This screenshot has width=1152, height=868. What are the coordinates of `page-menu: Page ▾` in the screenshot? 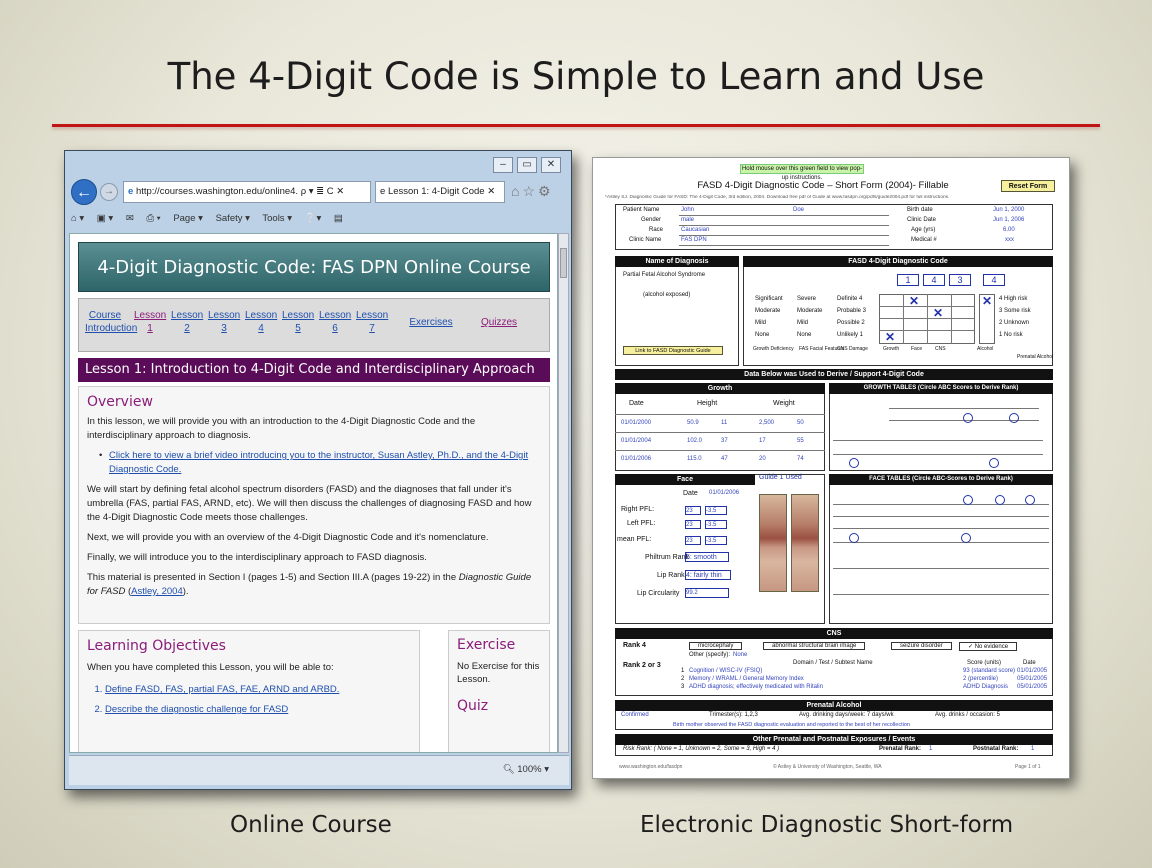 It's located at (188, 218).